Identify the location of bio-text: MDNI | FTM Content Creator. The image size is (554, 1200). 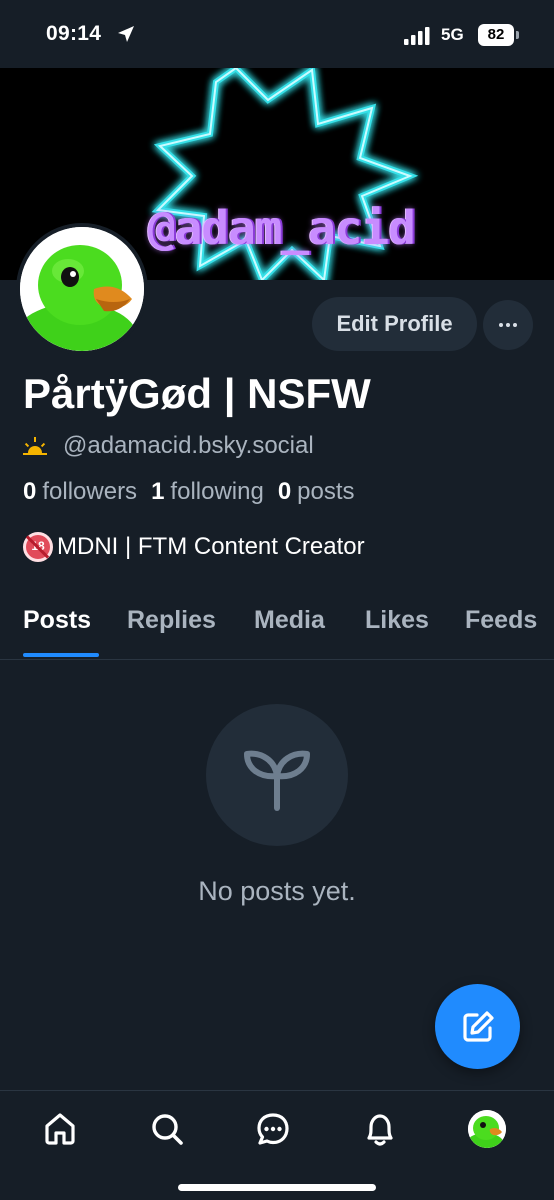
(211, 546).